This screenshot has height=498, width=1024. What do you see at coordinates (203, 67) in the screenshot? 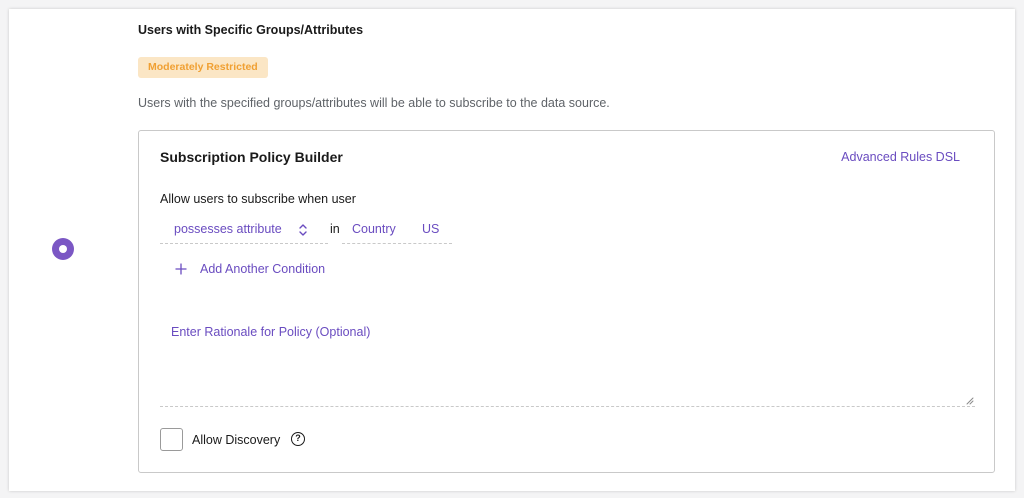
I see `restriction-badge: Moderately Restricted` at bounding box center [203, 67].